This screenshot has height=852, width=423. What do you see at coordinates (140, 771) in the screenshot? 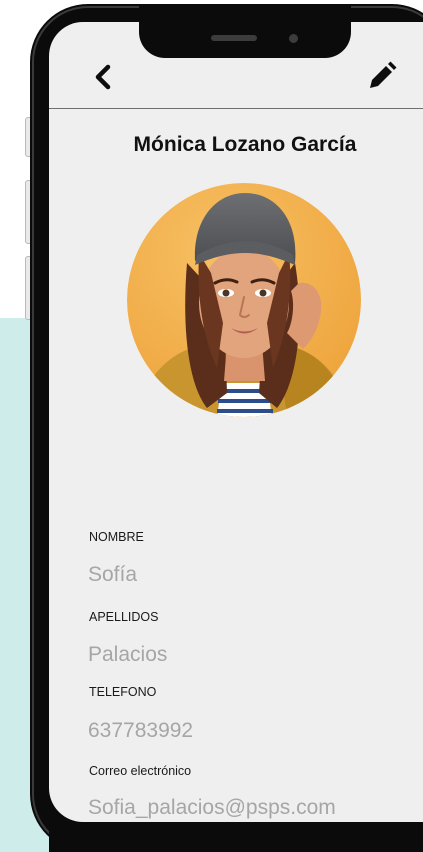
I see `email-label: Correo electrónico` at bounding box center [140, 771].